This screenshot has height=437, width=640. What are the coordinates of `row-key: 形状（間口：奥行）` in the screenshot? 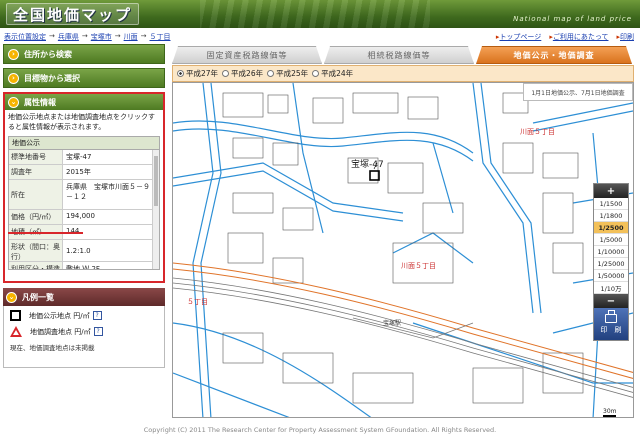 It's located at (36, 250).